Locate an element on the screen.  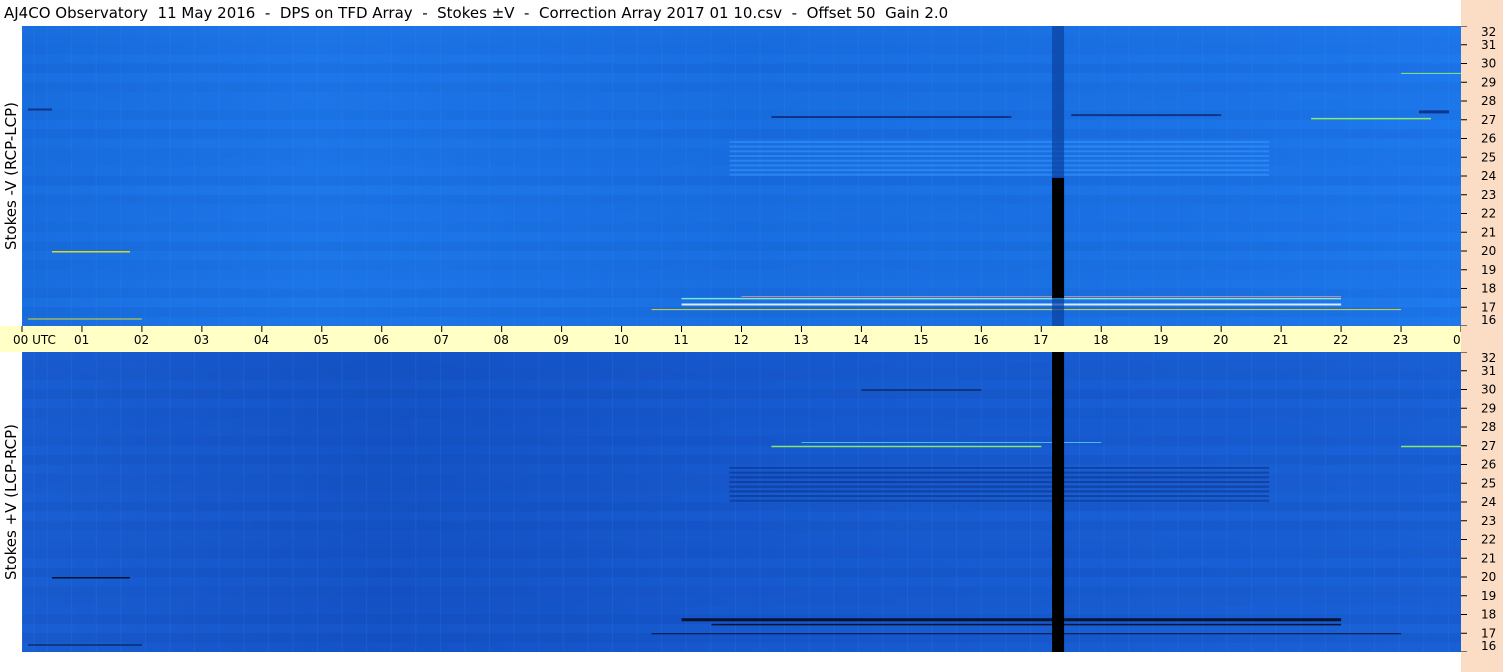
freq-tick-label: 24 is located at coordinates (1488, 176).